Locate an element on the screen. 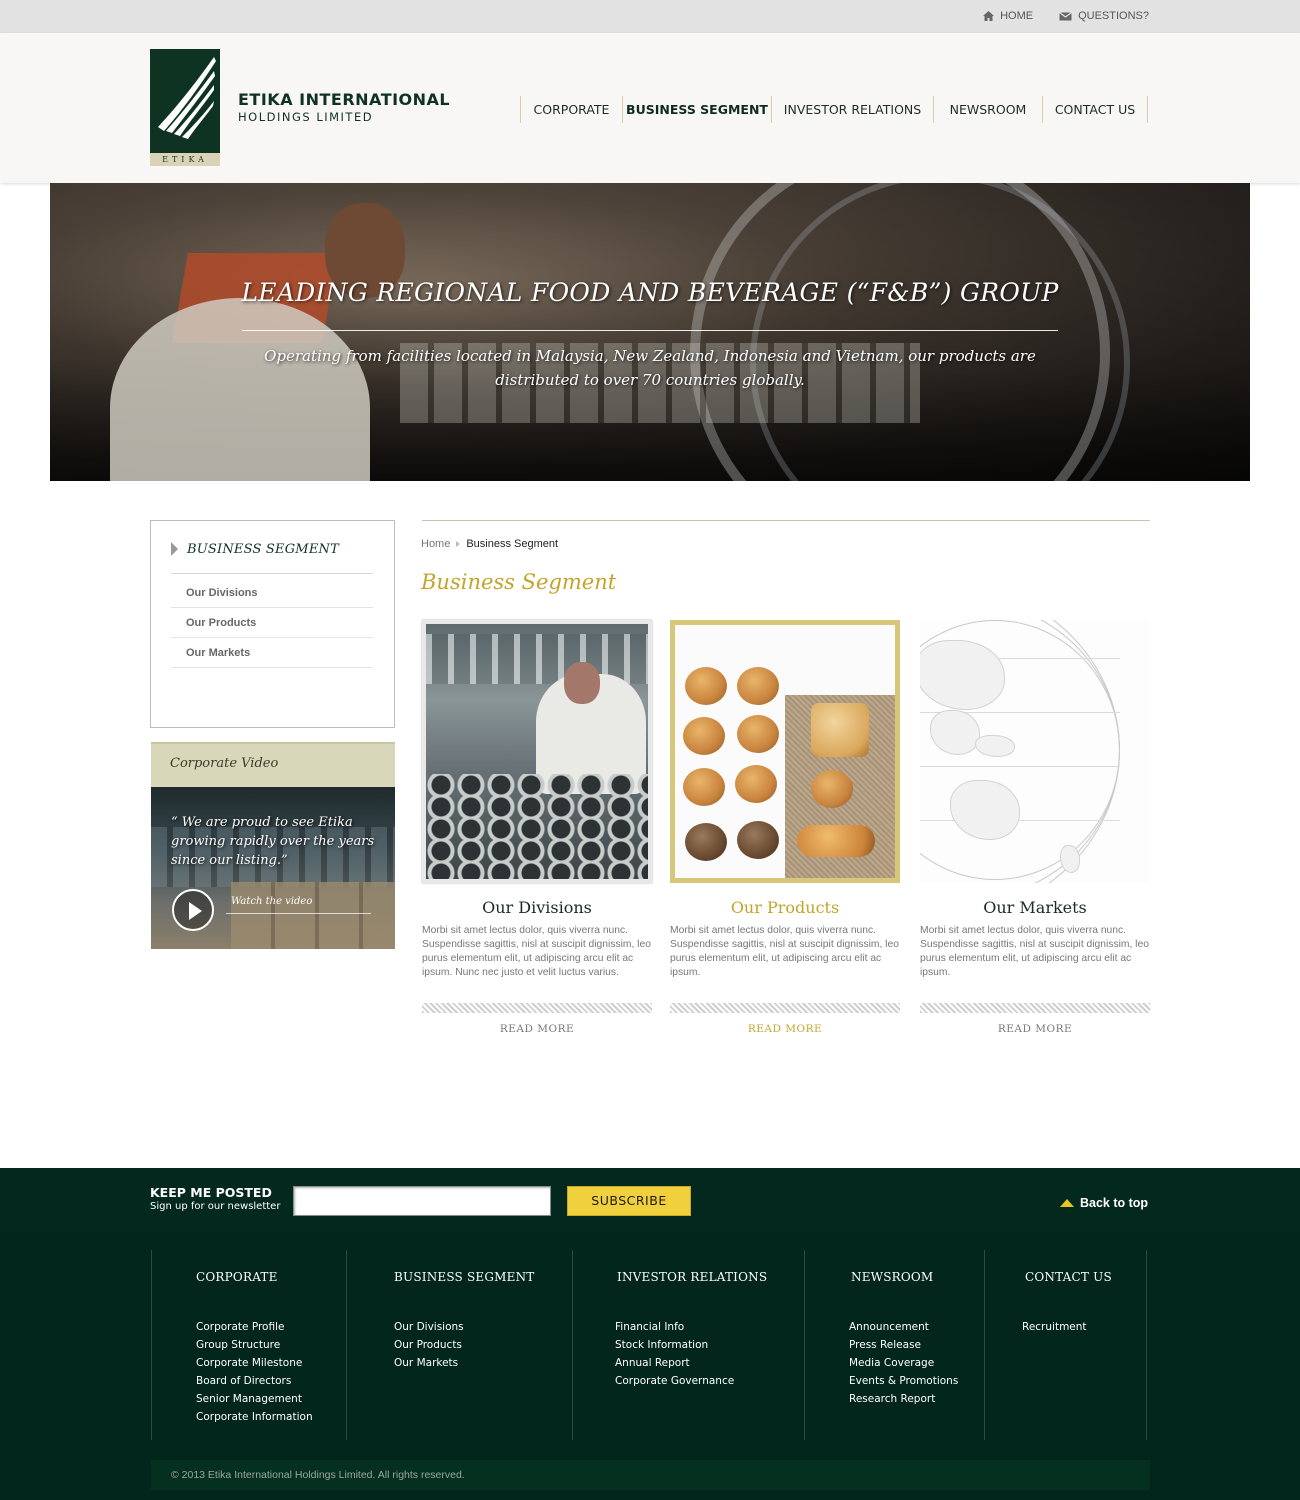  sidebar-item-our-products: Our Products is located at coordinates (272, 623).